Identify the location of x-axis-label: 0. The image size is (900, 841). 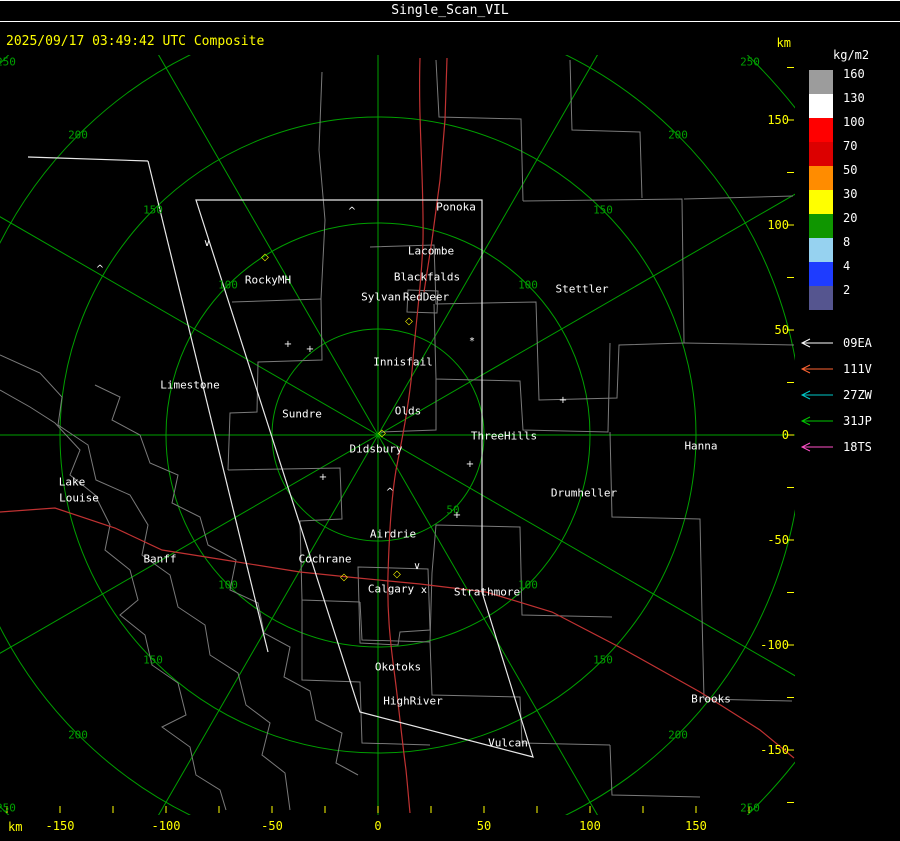
(378, 826).